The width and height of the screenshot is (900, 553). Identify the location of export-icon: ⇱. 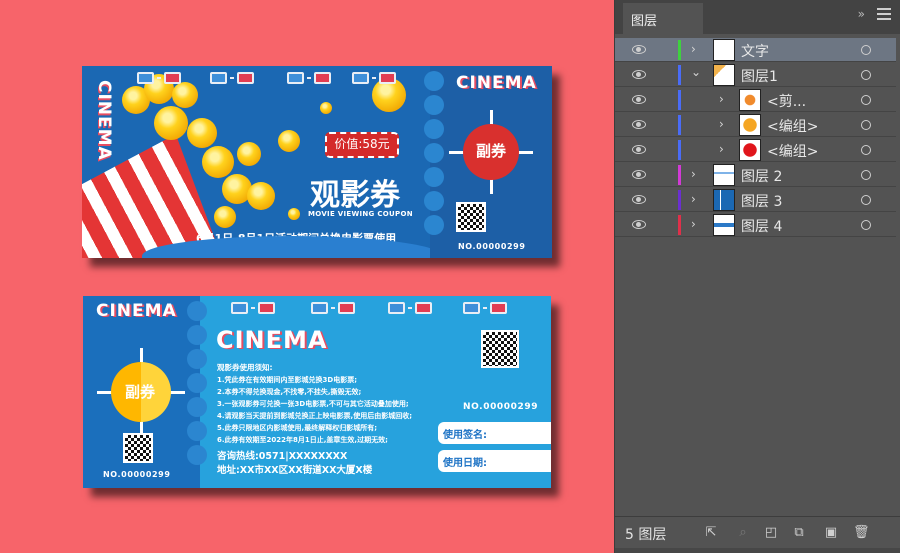
(711, 533).